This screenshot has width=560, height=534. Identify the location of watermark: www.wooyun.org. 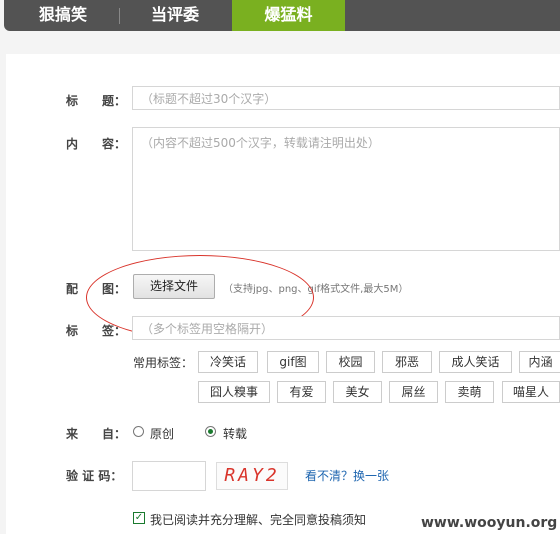
(489, 523).